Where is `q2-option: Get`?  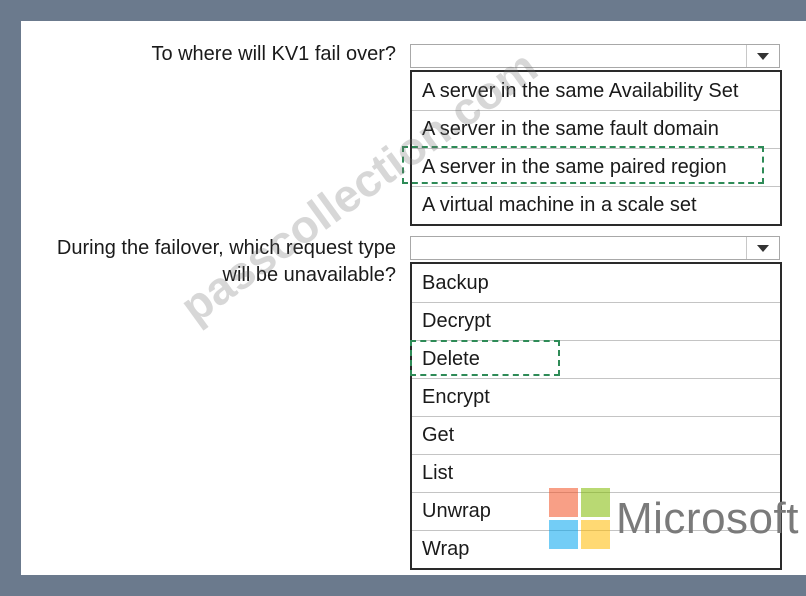
q2-option: Get is located at coordinates (596, 435).